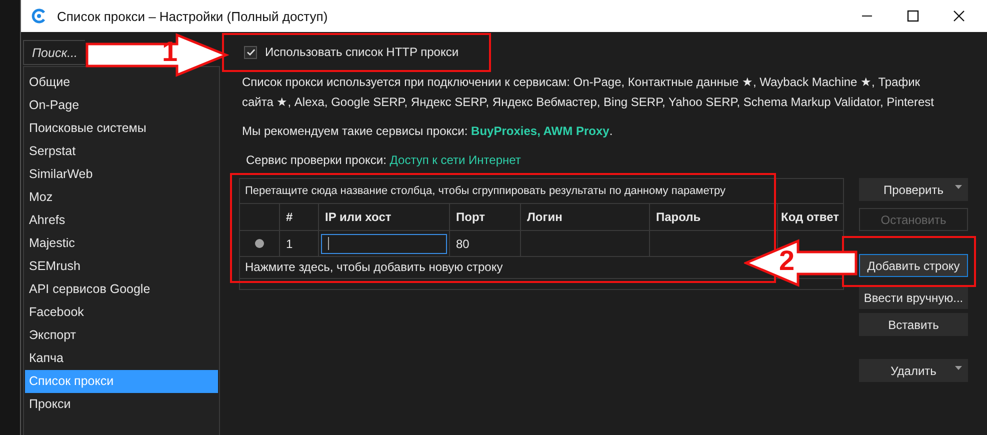  I want to click on link: ,, so click(540, 131).